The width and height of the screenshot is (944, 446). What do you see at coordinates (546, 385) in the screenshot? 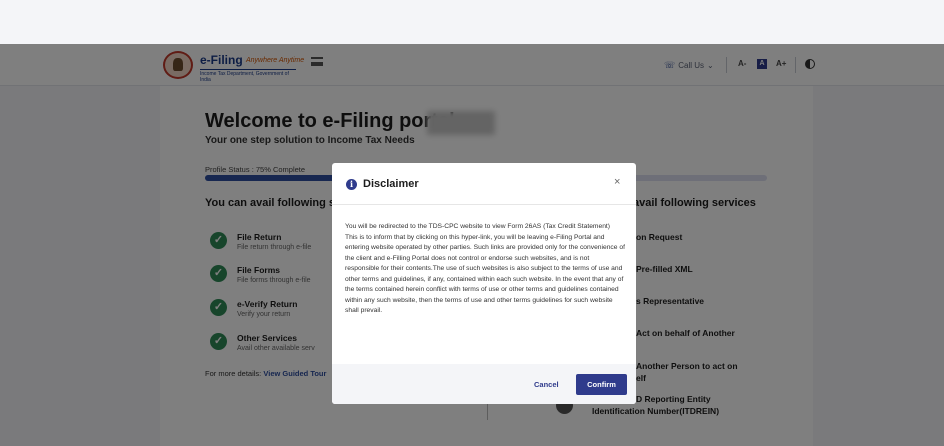
I see `cancel-button: Cancel` at bounding box center [546, 385].